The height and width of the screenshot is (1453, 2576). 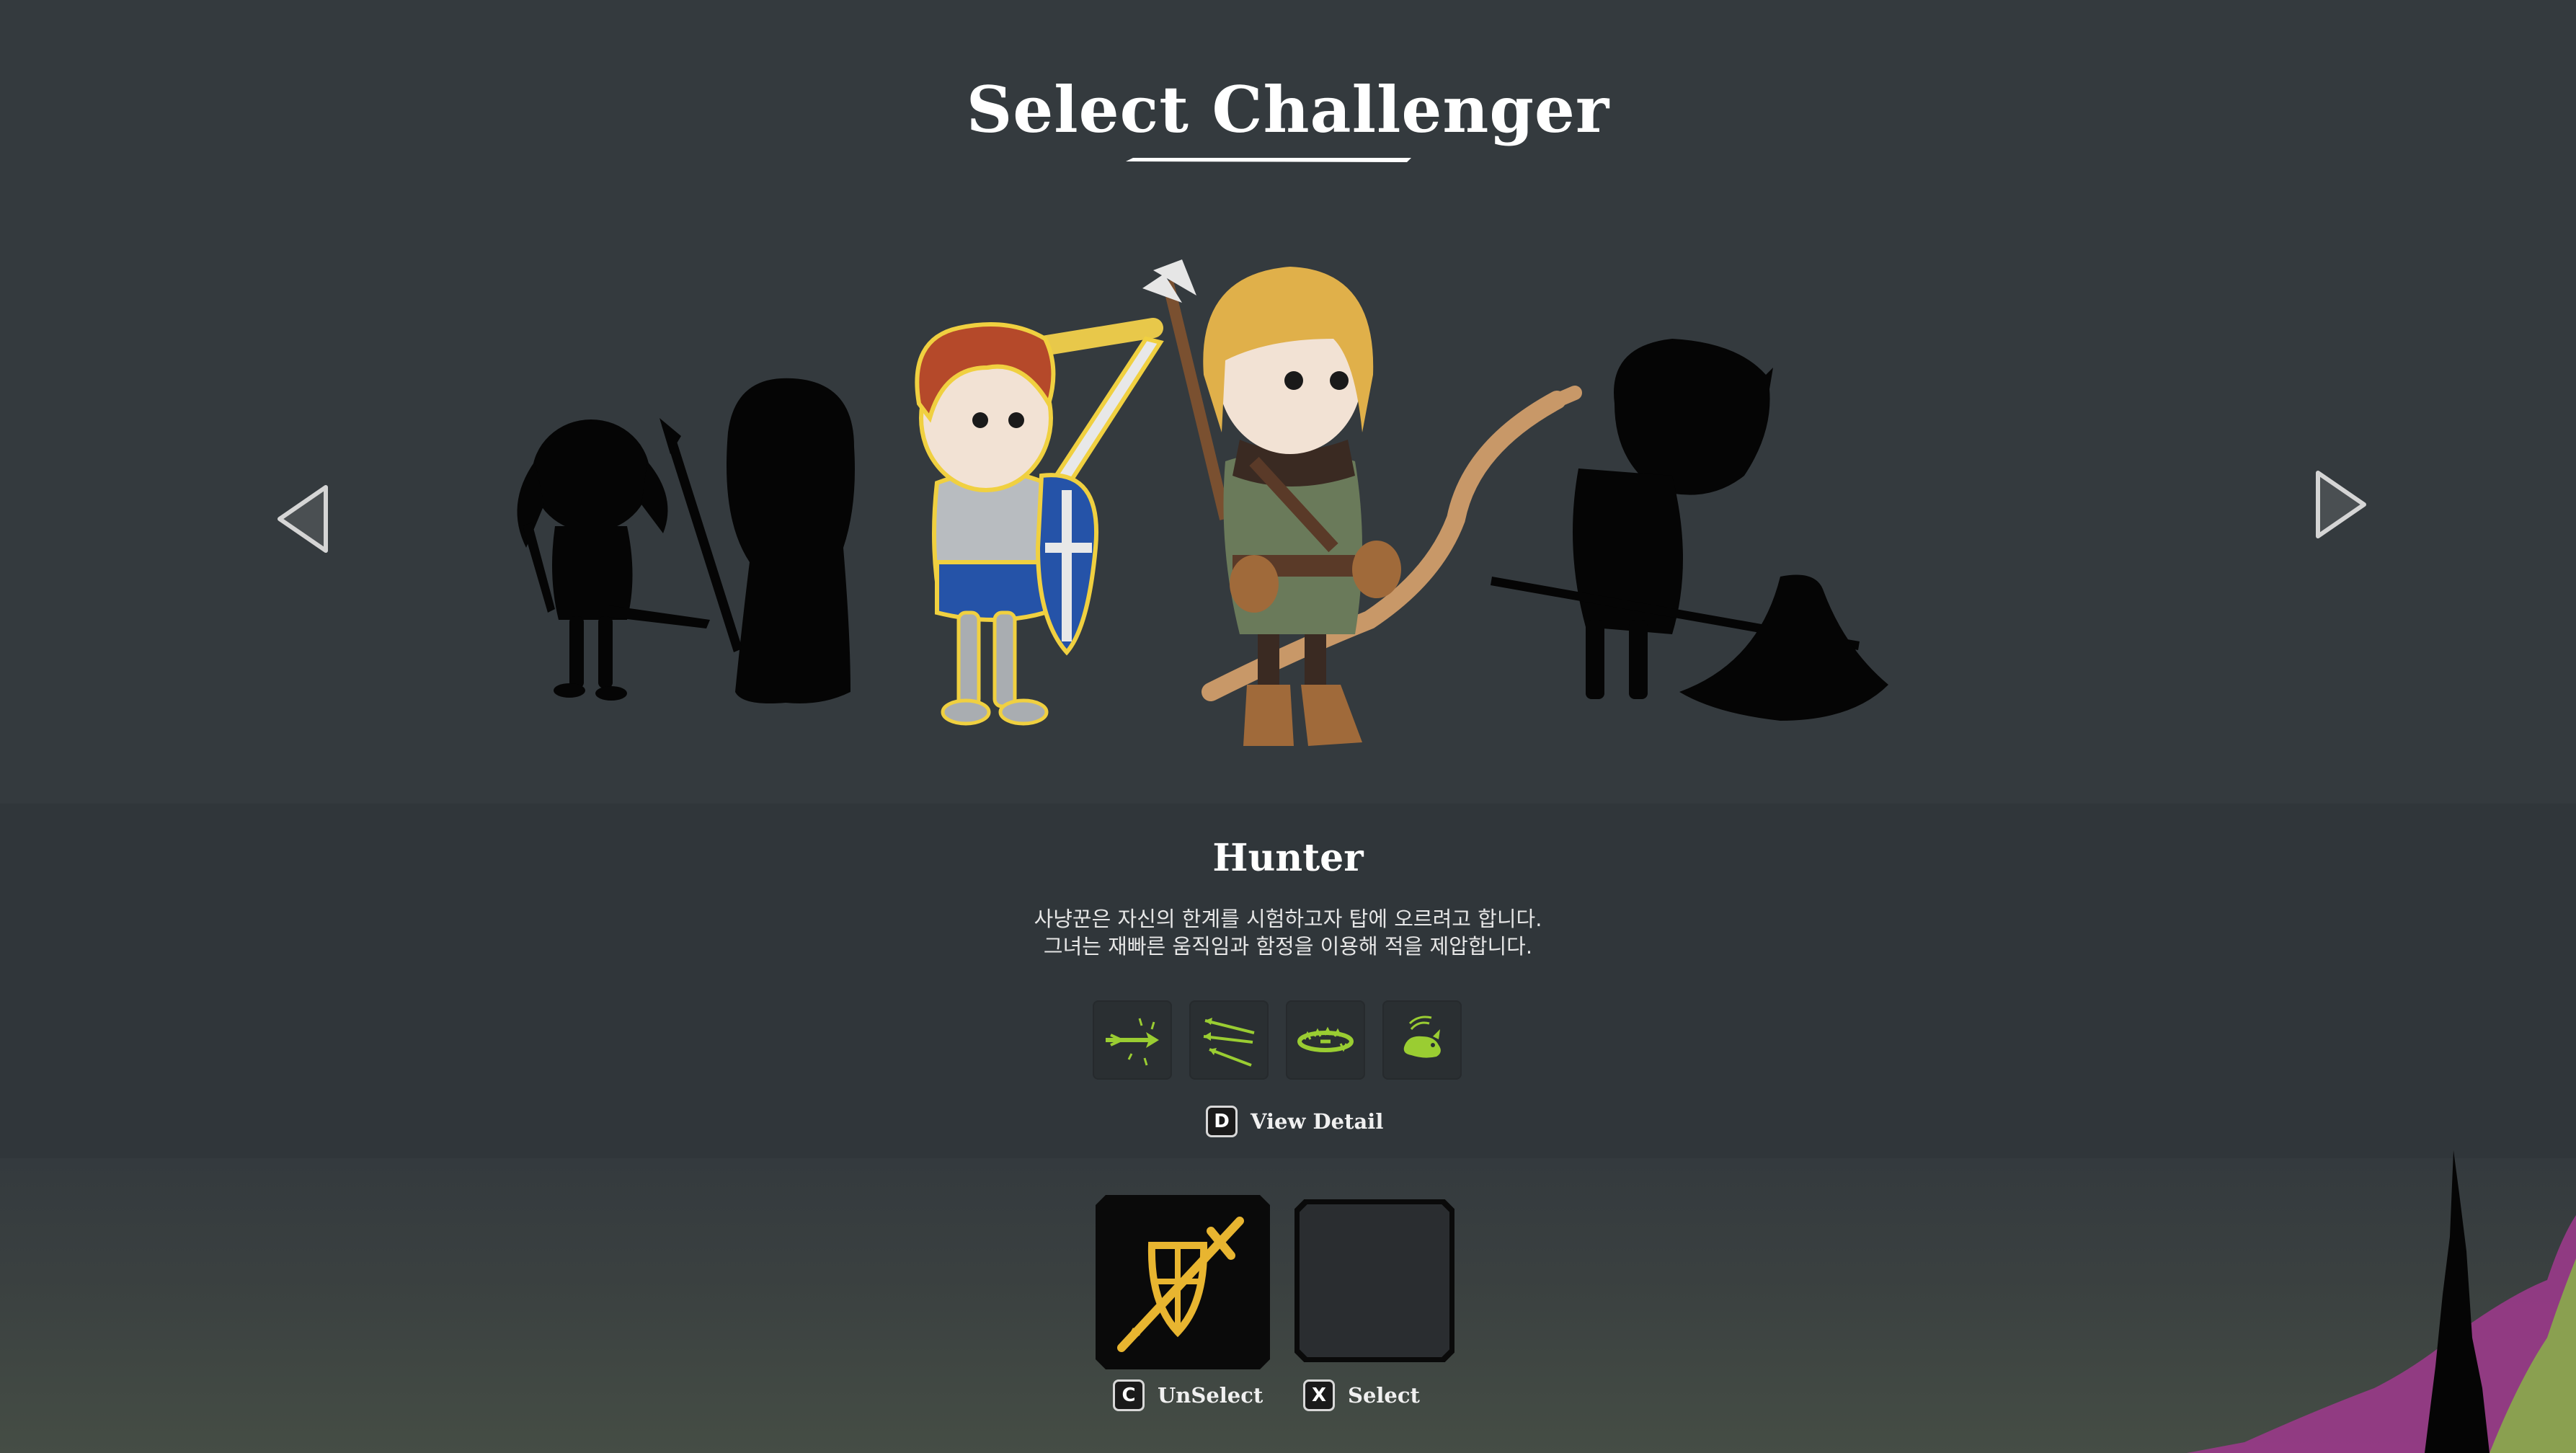 What do you see at coordinates (1277, 1040) in the screenshot?
I see `skill-list` at bounding box center [1277, 1040].